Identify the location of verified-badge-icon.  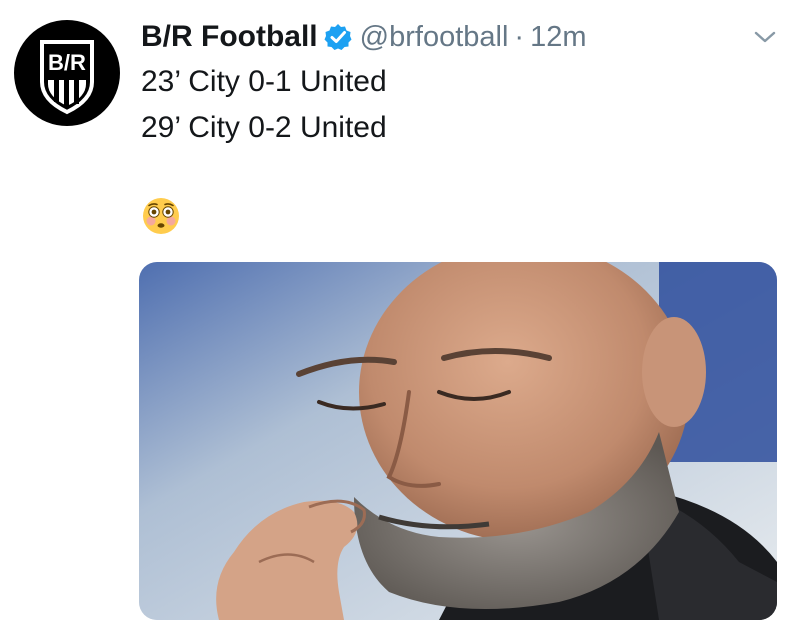
(338, 37).